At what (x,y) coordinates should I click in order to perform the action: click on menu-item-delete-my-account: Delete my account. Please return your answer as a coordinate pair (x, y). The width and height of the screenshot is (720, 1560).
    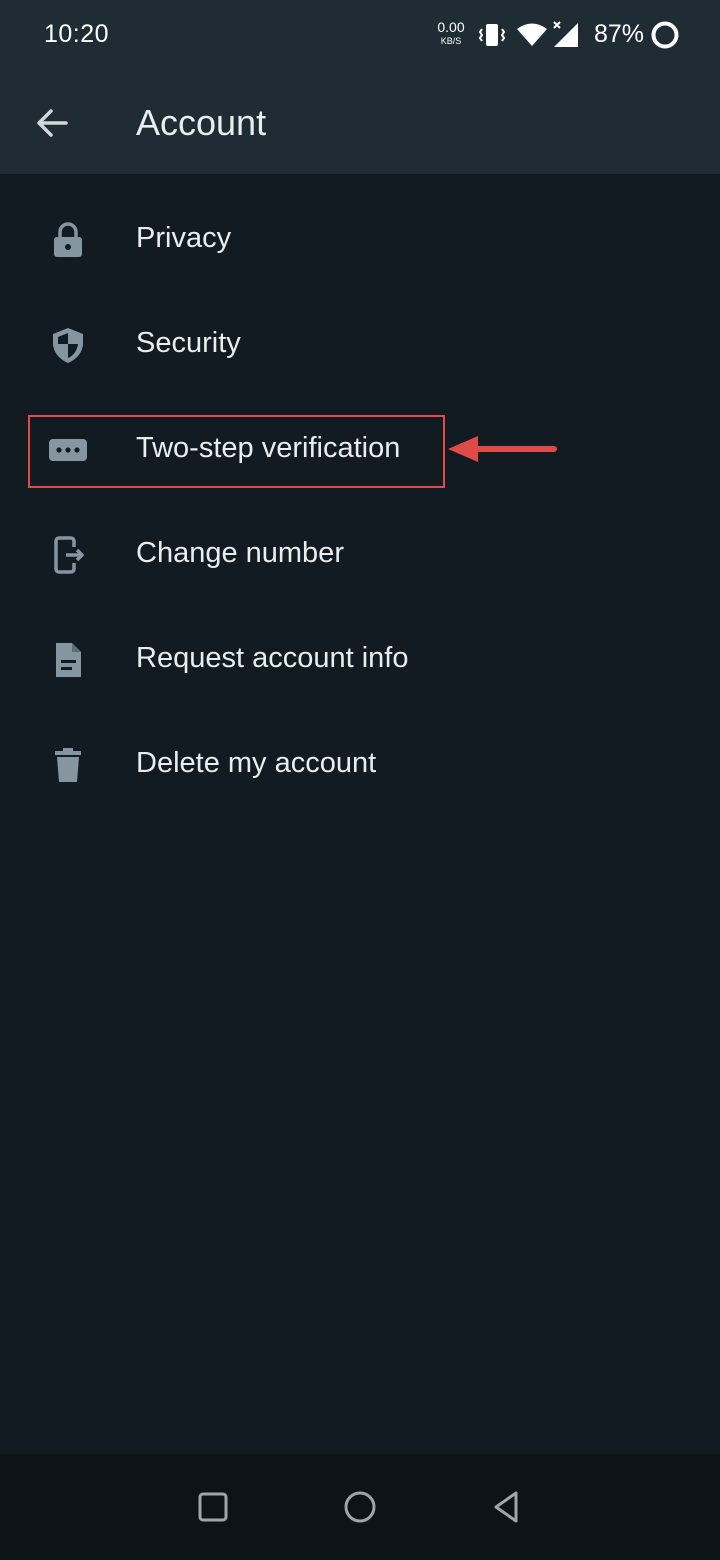
    Looking at the image, I should click on (360, 765).